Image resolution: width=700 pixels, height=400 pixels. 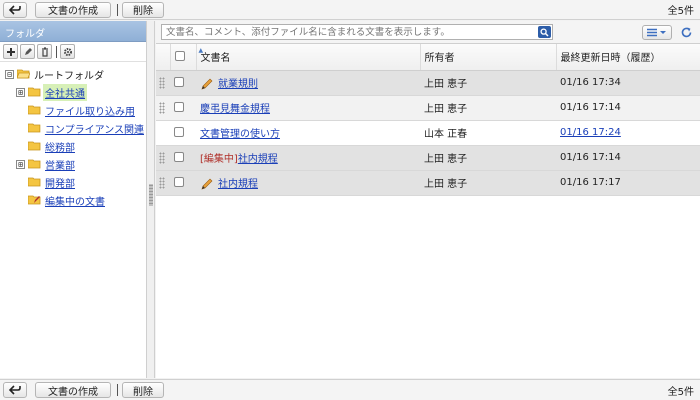 I want to click on table-row: 慶弔見舞金規程 上田 恵子 01/16 17:14, so click(x=428, y=108).